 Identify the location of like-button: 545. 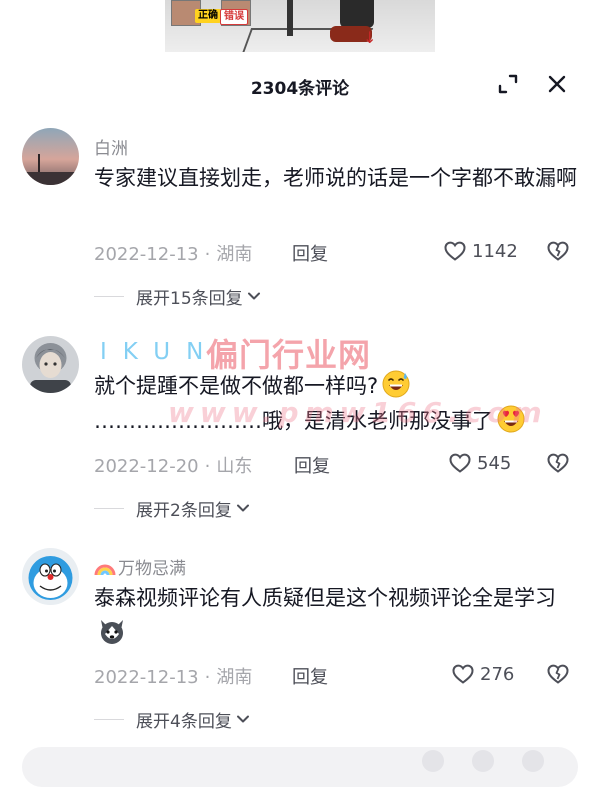
(479, 463).